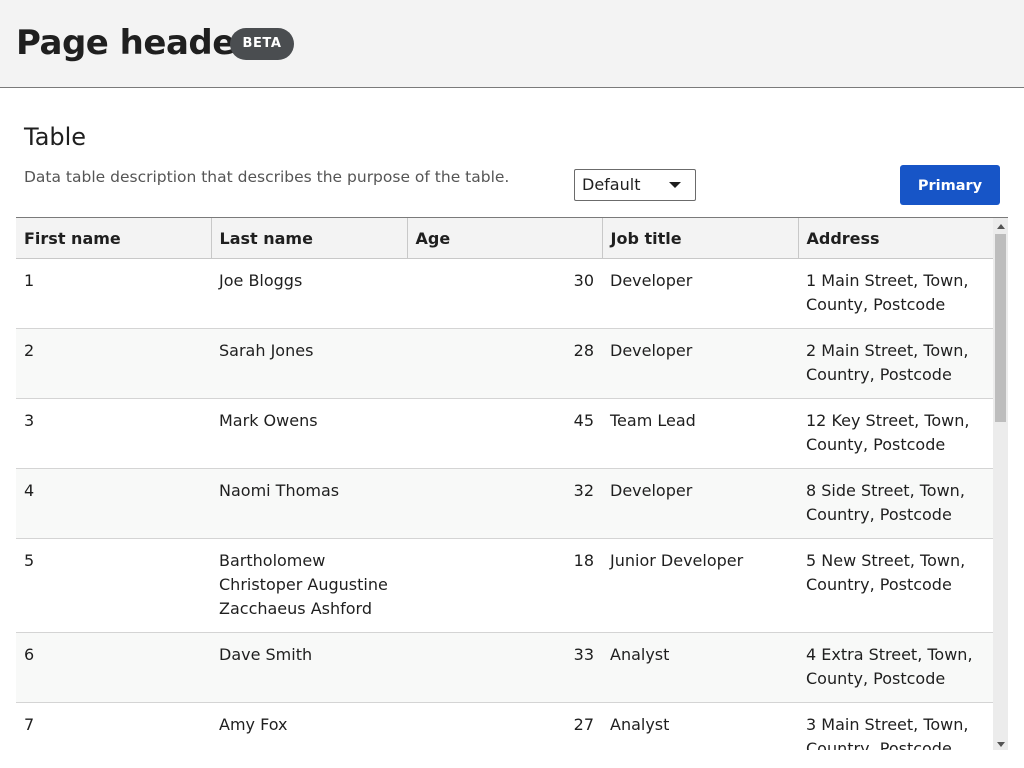 Image resolution: width=1024 pixels, height=768 pixels. Describe the element at coordinates (309, 363) in the screenshot. I see `cell-last-name: Sarah Jones` at that location.